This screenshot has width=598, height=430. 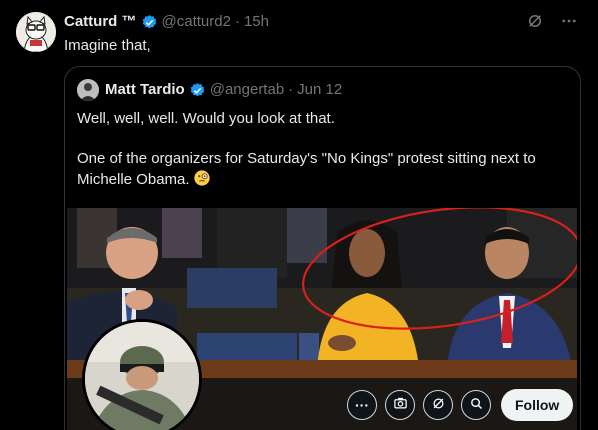 I want to click on author-avatar, so click(x=36, y=32).